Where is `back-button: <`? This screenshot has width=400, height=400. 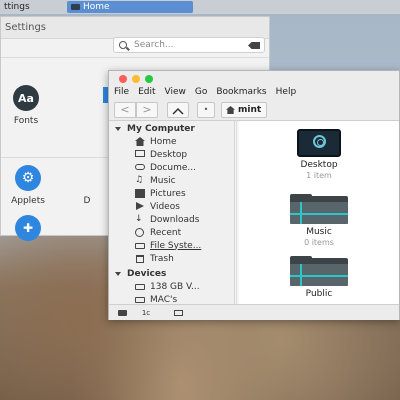
back-button: < is located at coordinates (125, 110).